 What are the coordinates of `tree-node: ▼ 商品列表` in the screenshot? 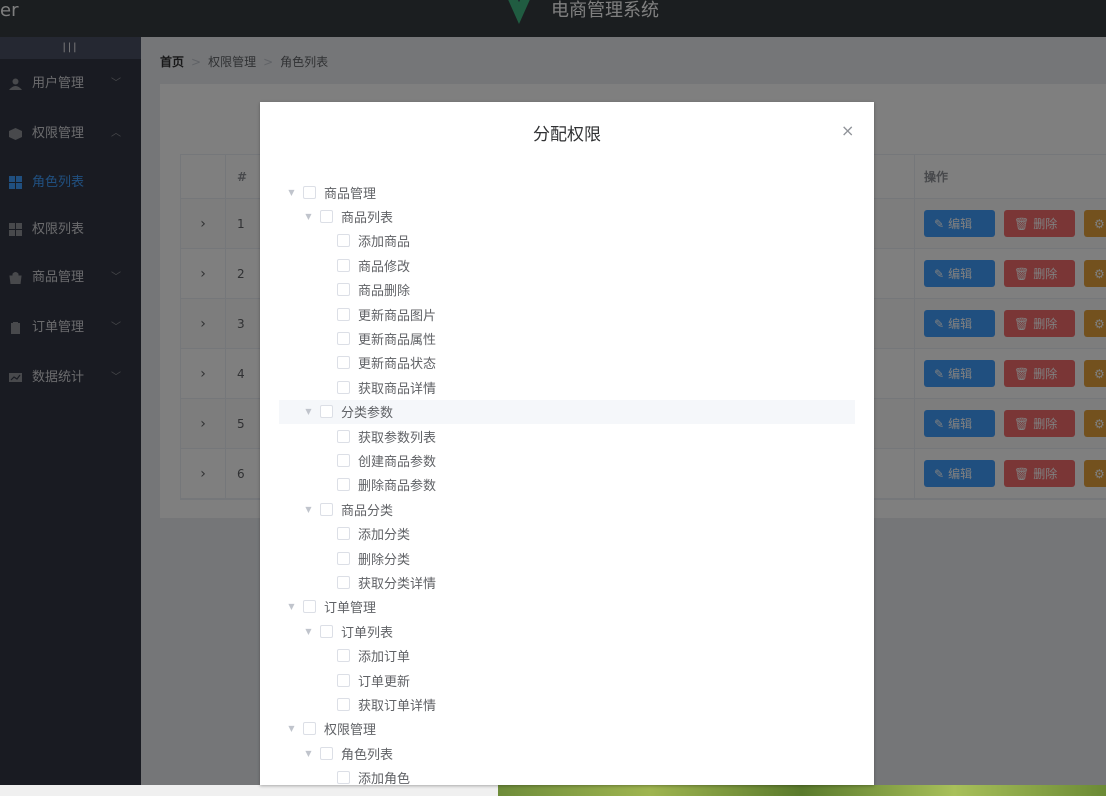 It's located at (567, 216).